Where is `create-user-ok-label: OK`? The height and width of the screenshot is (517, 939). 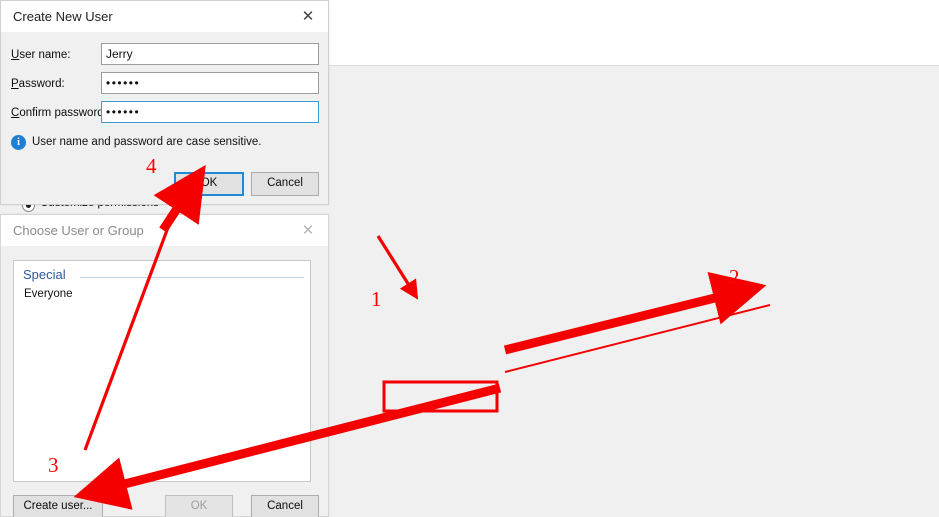 create-user-ok-label: OK is located at coordinates (209, 183).